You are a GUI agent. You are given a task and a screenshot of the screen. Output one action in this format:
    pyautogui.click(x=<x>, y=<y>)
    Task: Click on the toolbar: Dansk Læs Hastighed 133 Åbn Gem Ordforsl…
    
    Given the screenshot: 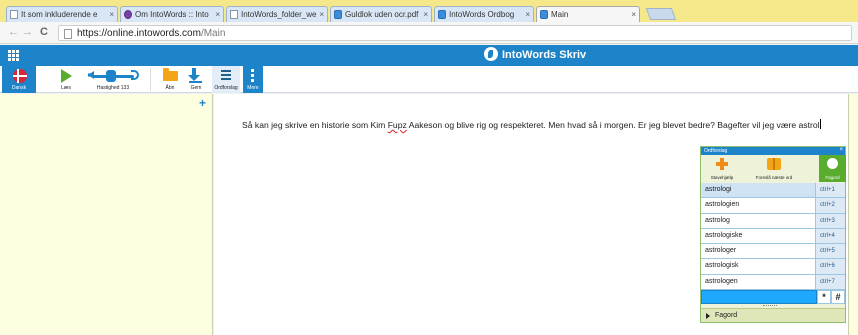 What is the action you would take?
    pyautogui.click(x=429, y=79)
    